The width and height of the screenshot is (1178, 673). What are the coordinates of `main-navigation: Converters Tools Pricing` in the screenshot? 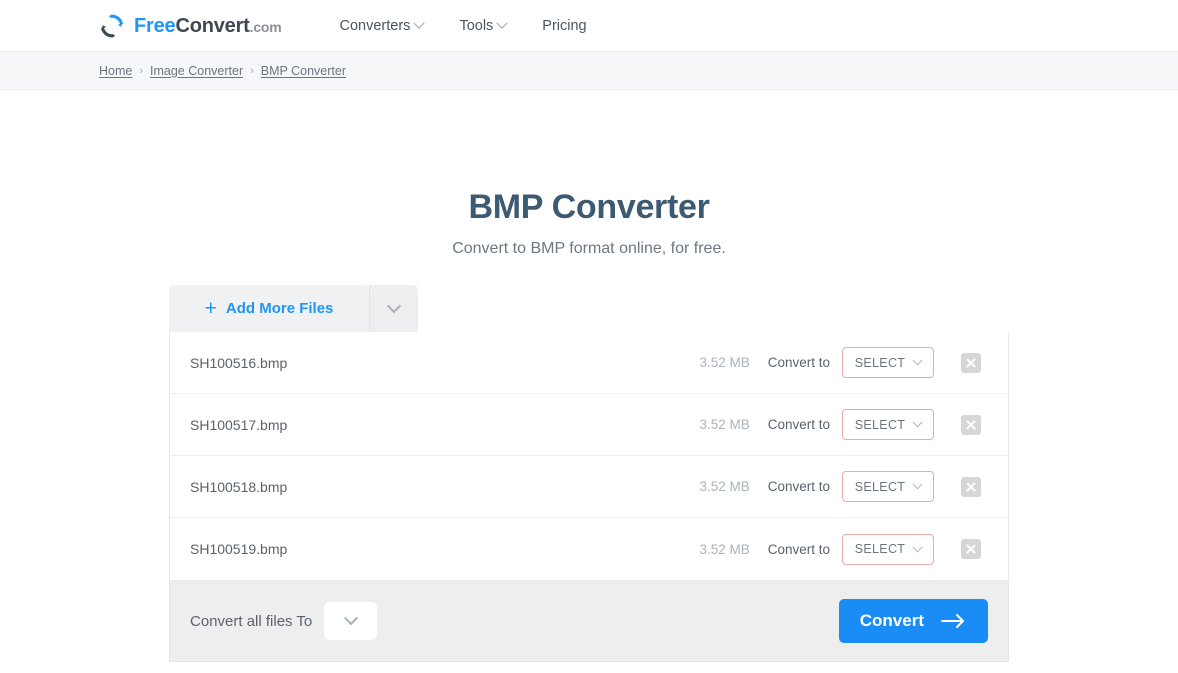 It's located at (463, 25).